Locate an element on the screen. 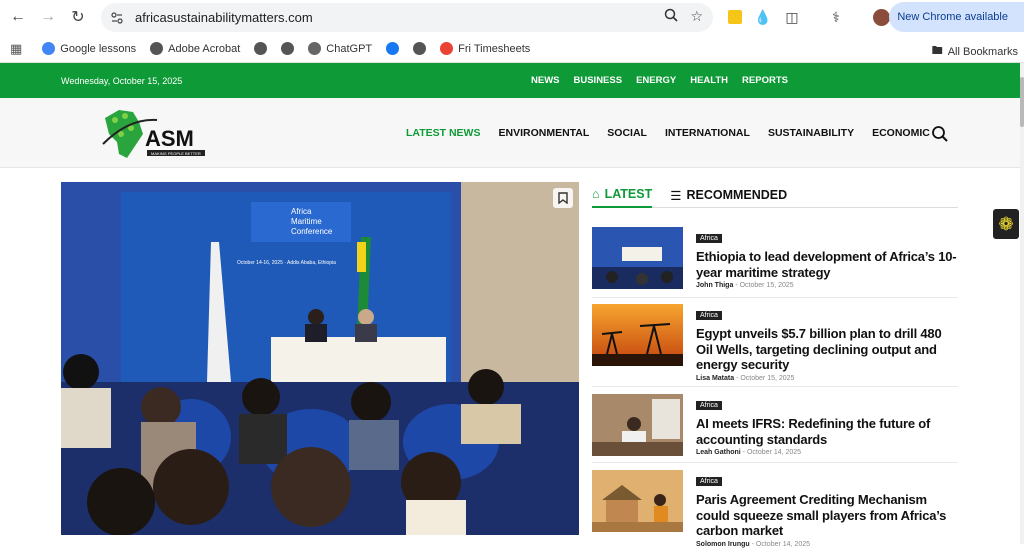 Image resolution: width=1024 pixels, height=548 pixels. tab-latest: ⌂ LATEST is located at coordinates (622, 195).